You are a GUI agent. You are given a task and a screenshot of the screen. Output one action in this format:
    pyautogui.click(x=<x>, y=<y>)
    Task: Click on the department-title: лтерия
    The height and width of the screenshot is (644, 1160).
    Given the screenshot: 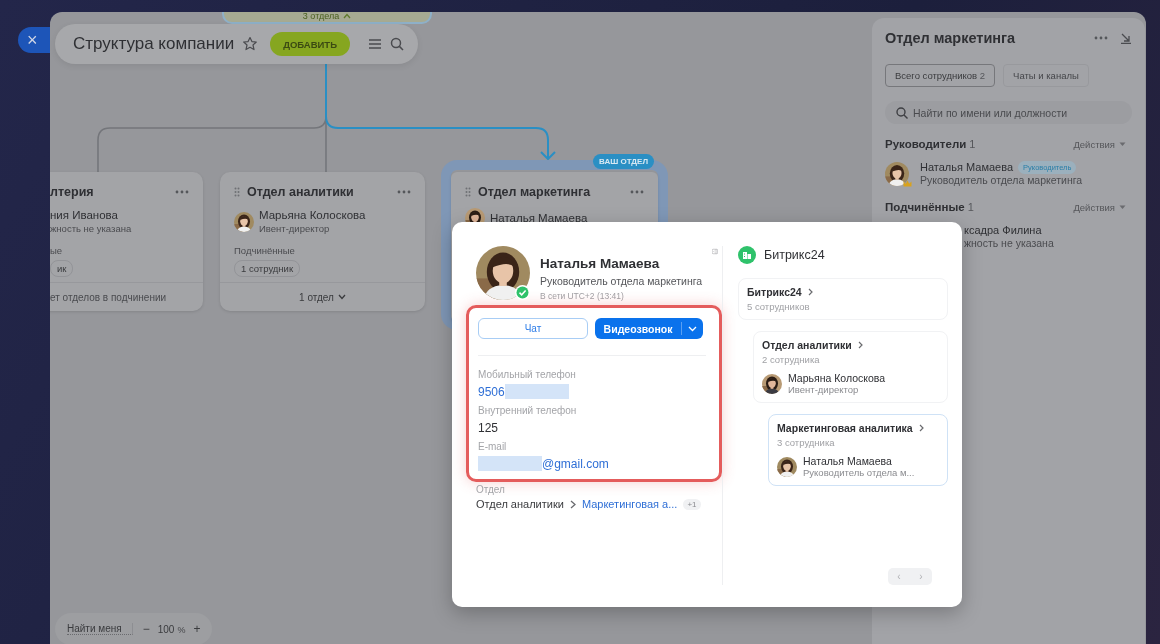 What is the action you would take?
    pyautogui.click(x=72, y=192)
    